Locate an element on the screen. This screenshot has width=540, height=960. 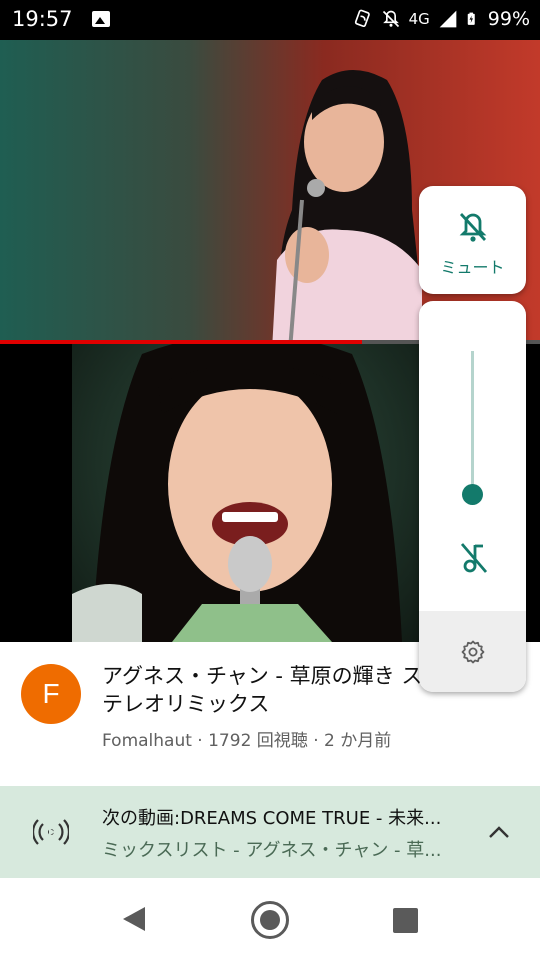
gear-icon is located at coordinates (473, 652).